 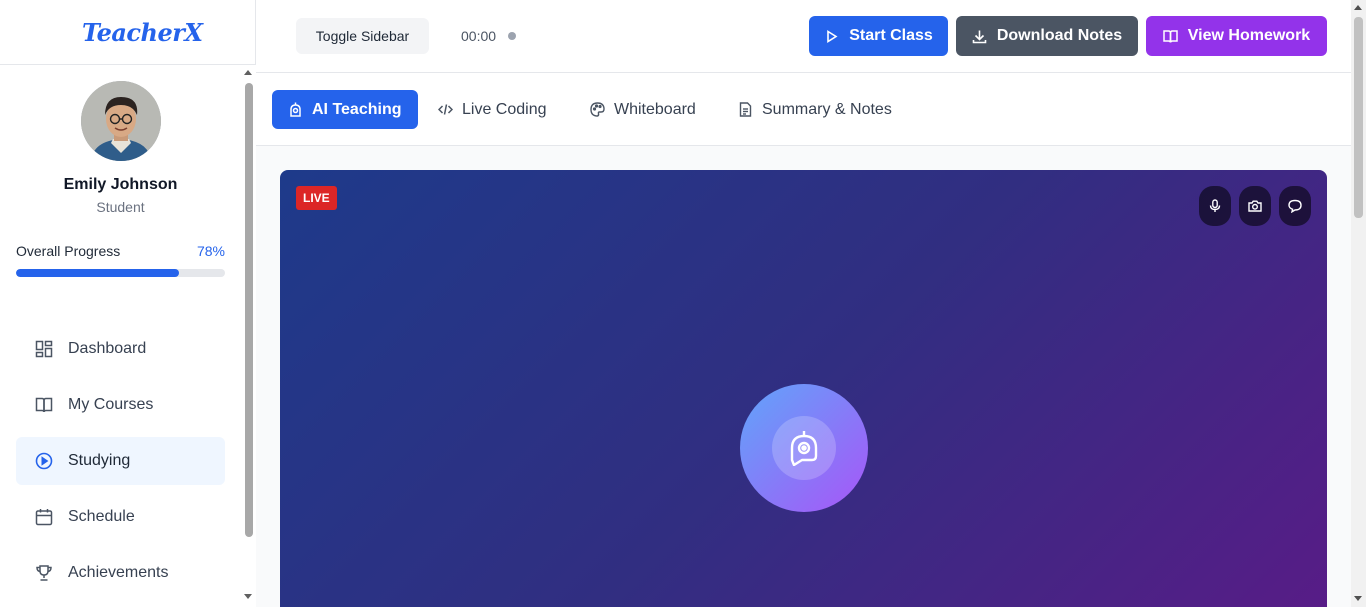 I want to click on tab-ai-teaching: AI Teaching, so click(x=345, y=109).